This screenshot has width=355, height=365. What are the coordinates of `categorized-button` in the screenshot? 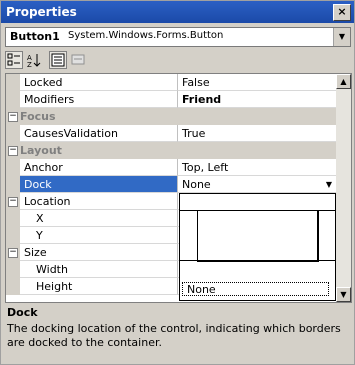 It's located at (14, 60).